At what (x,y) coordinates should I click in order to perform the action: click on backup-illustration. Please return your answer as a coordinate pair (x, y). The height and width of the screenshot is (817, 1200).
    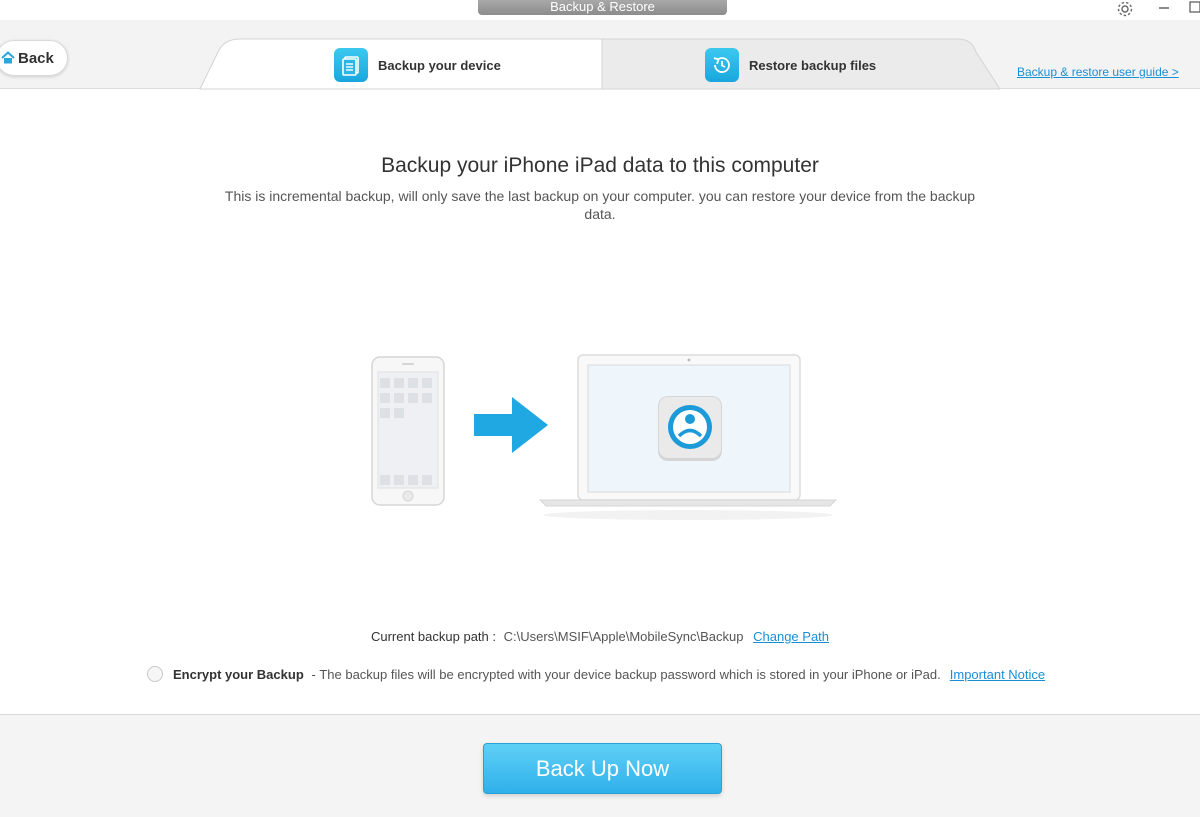
    Looking at the image, I should click on (600, 442).